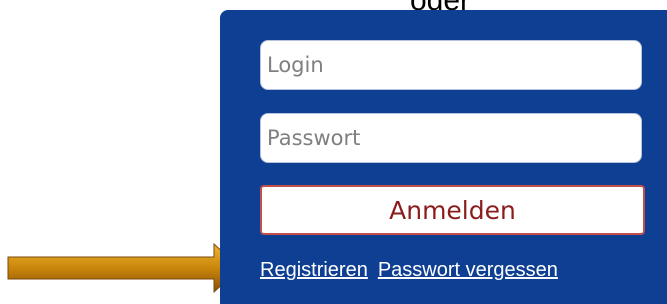 The height and width of the screenshot is (304, 667). I want to click on forgot-password-link: Passwort vergessen, so click(468, 270).